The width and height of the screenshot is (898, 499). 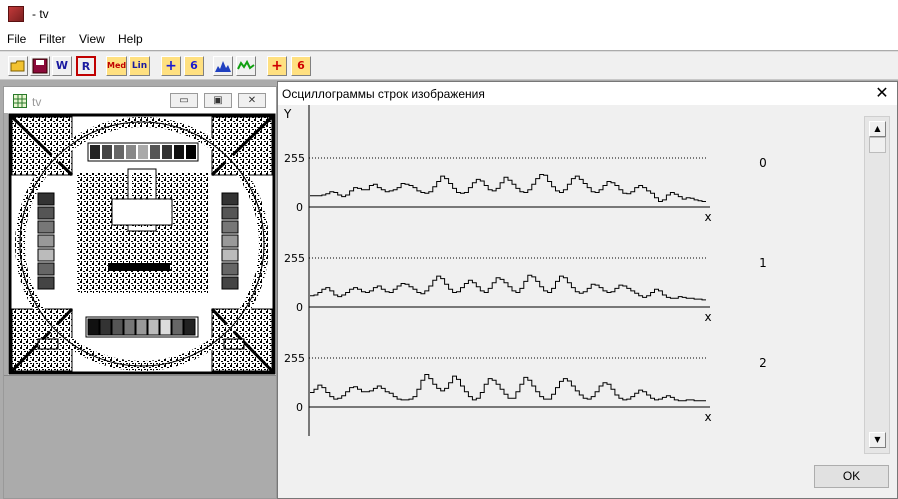 What do you see at coordinates (383, 94) in the screenshot?
I see `dialog-title: Осциллограммы строк изображения` at bounding box center [383, 94].